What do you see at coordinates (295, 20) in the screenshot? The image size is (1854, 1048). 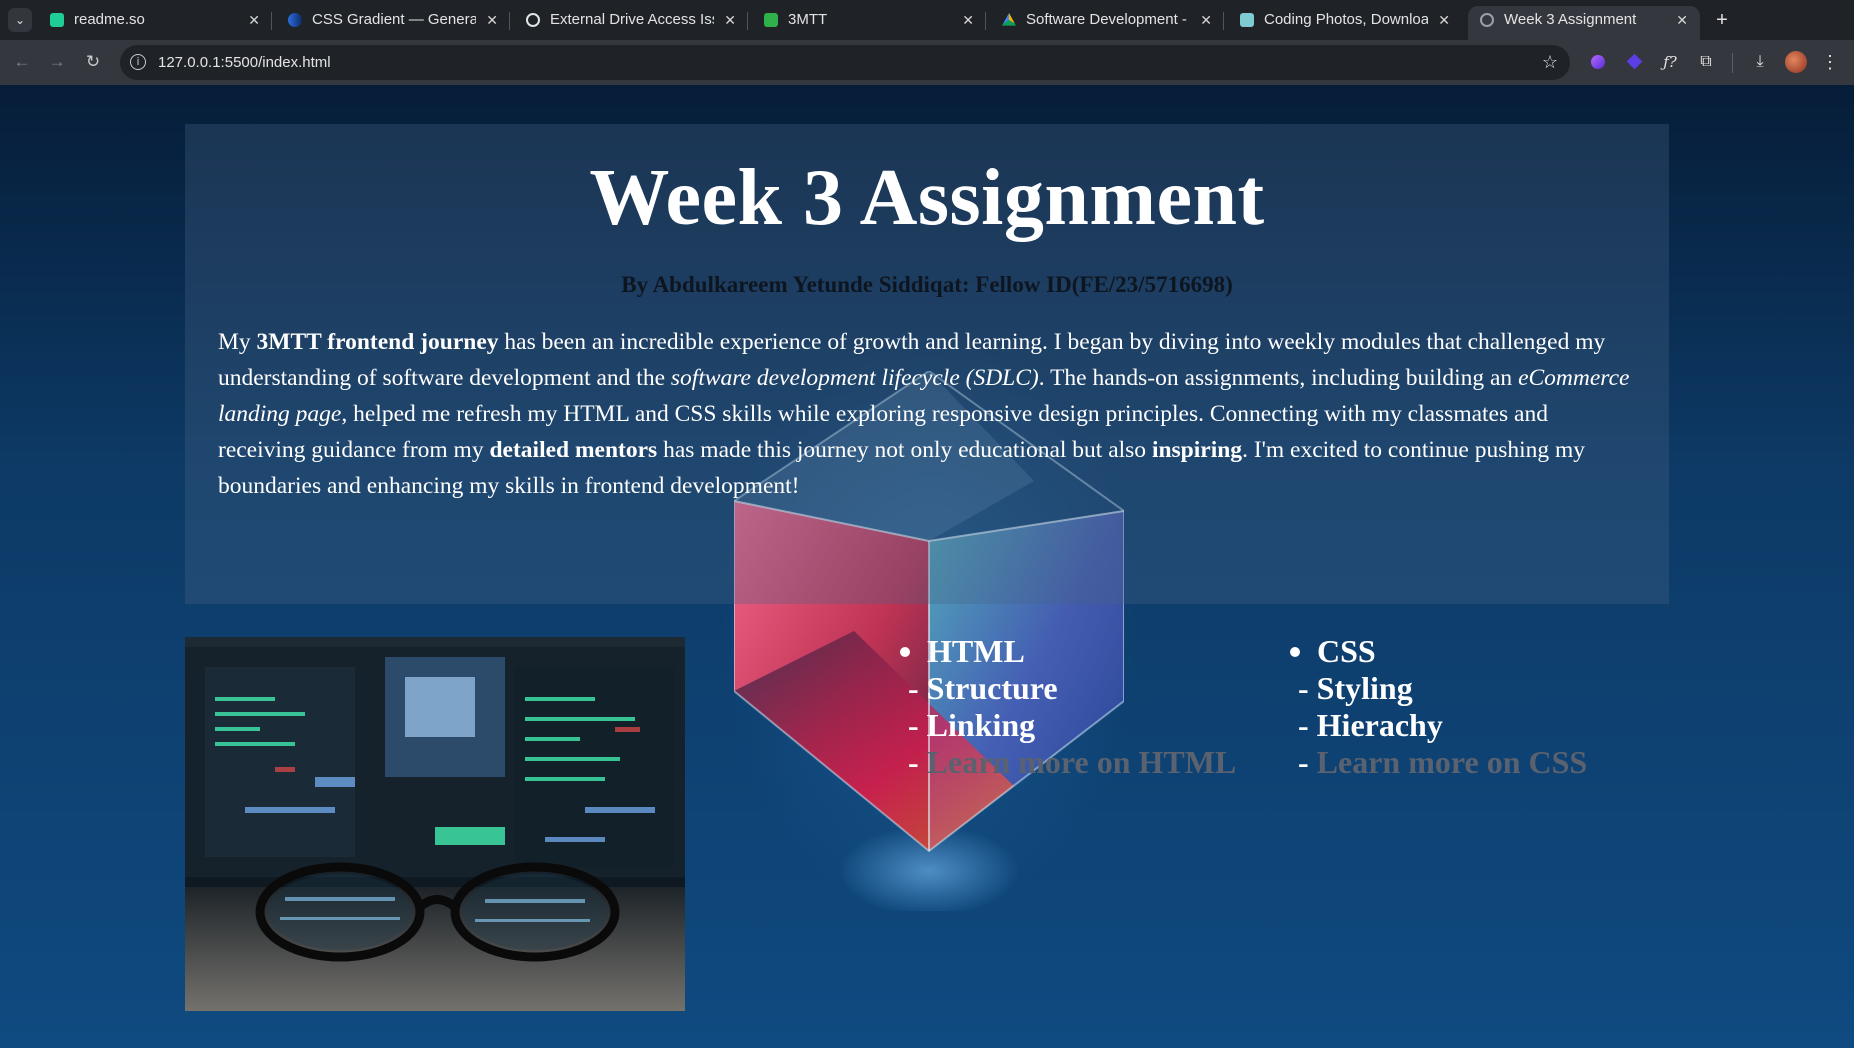 I see `css-gradient-favicon-icon` at bounding box center [295, 20].